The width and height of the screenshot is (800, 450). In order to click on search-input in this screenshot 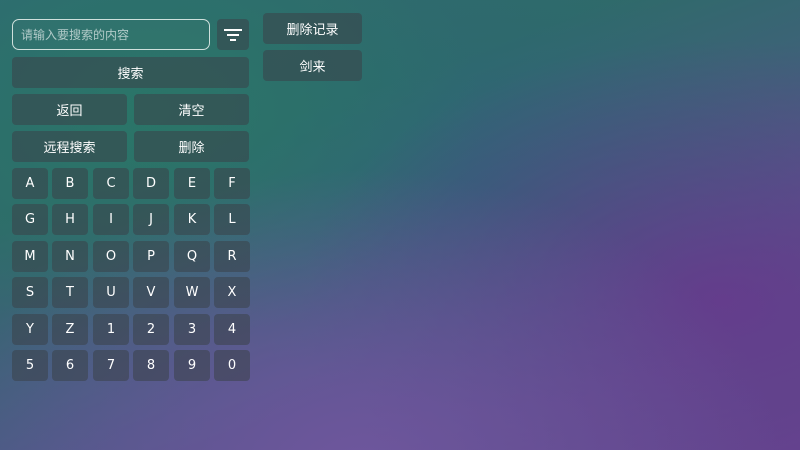, I will do `click(111, 34)`.